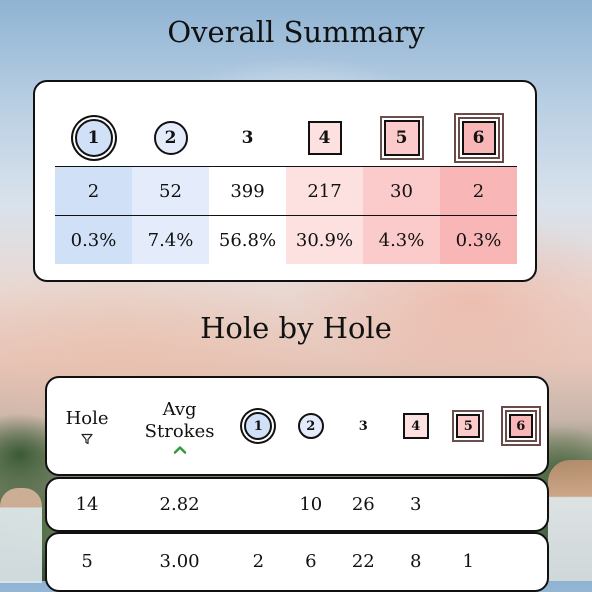 This screenshot has width=592, height=592. I want to click on birdie-count-cell: 6, so click(311, 561).